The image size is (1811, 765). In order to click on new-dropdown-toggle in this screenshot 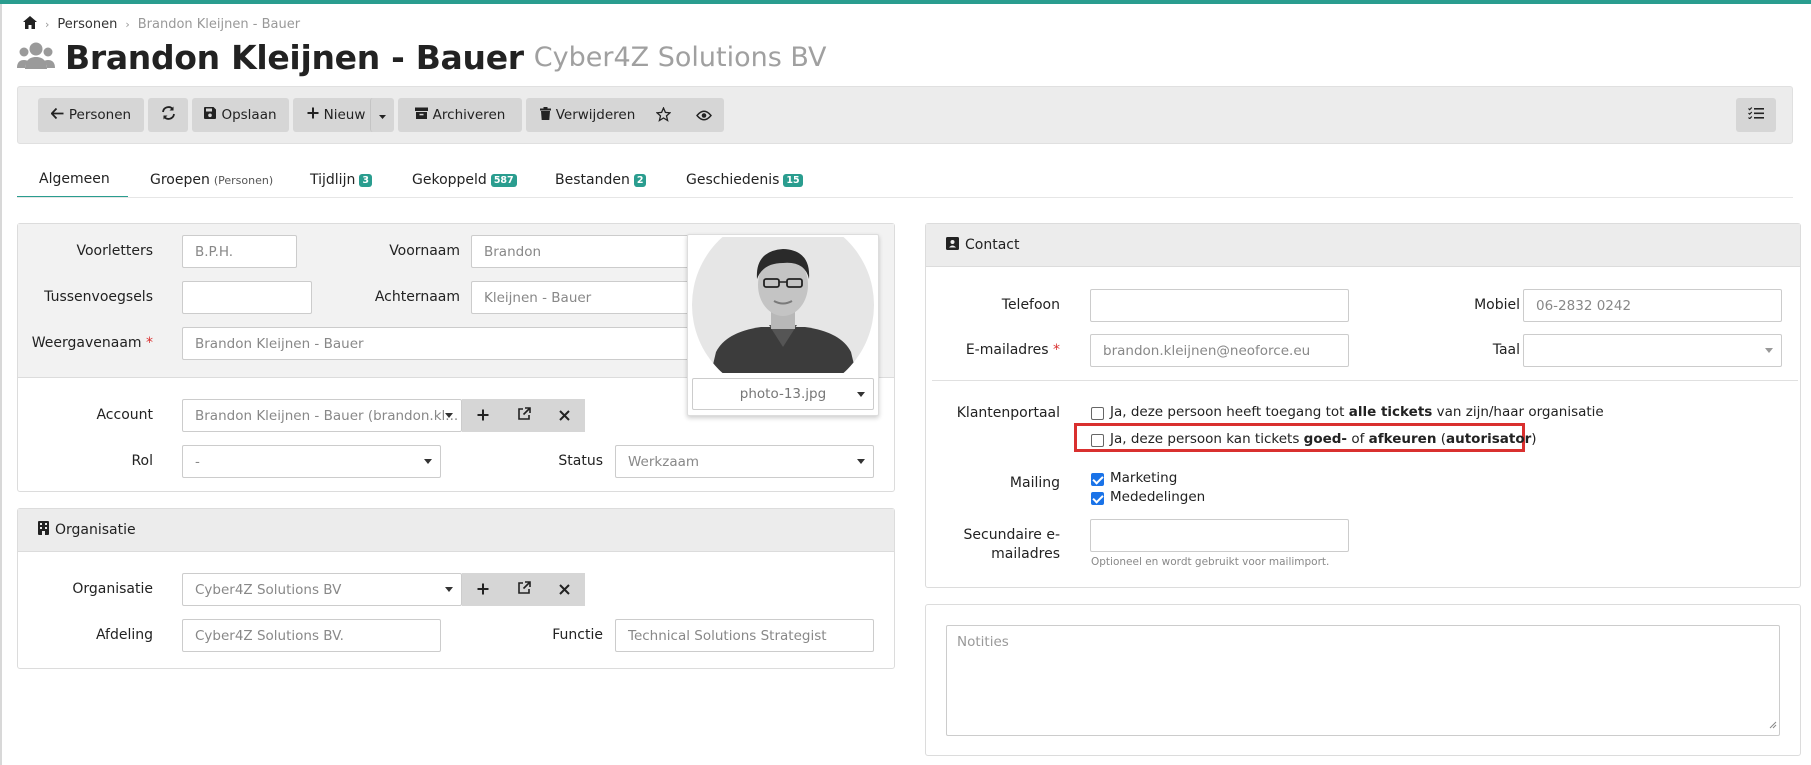, I will do `click(382, 115)`.